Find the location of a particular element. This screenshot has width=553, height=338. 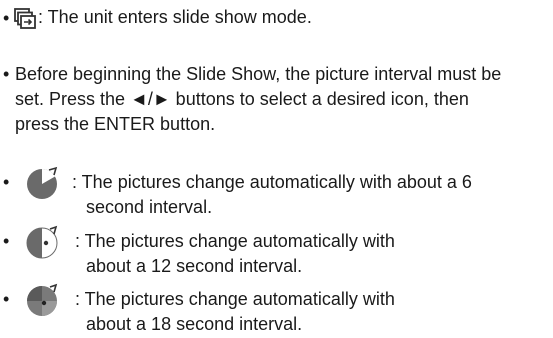

item-text-line: about a 18 second interval. is located at coordinates (194, 324).